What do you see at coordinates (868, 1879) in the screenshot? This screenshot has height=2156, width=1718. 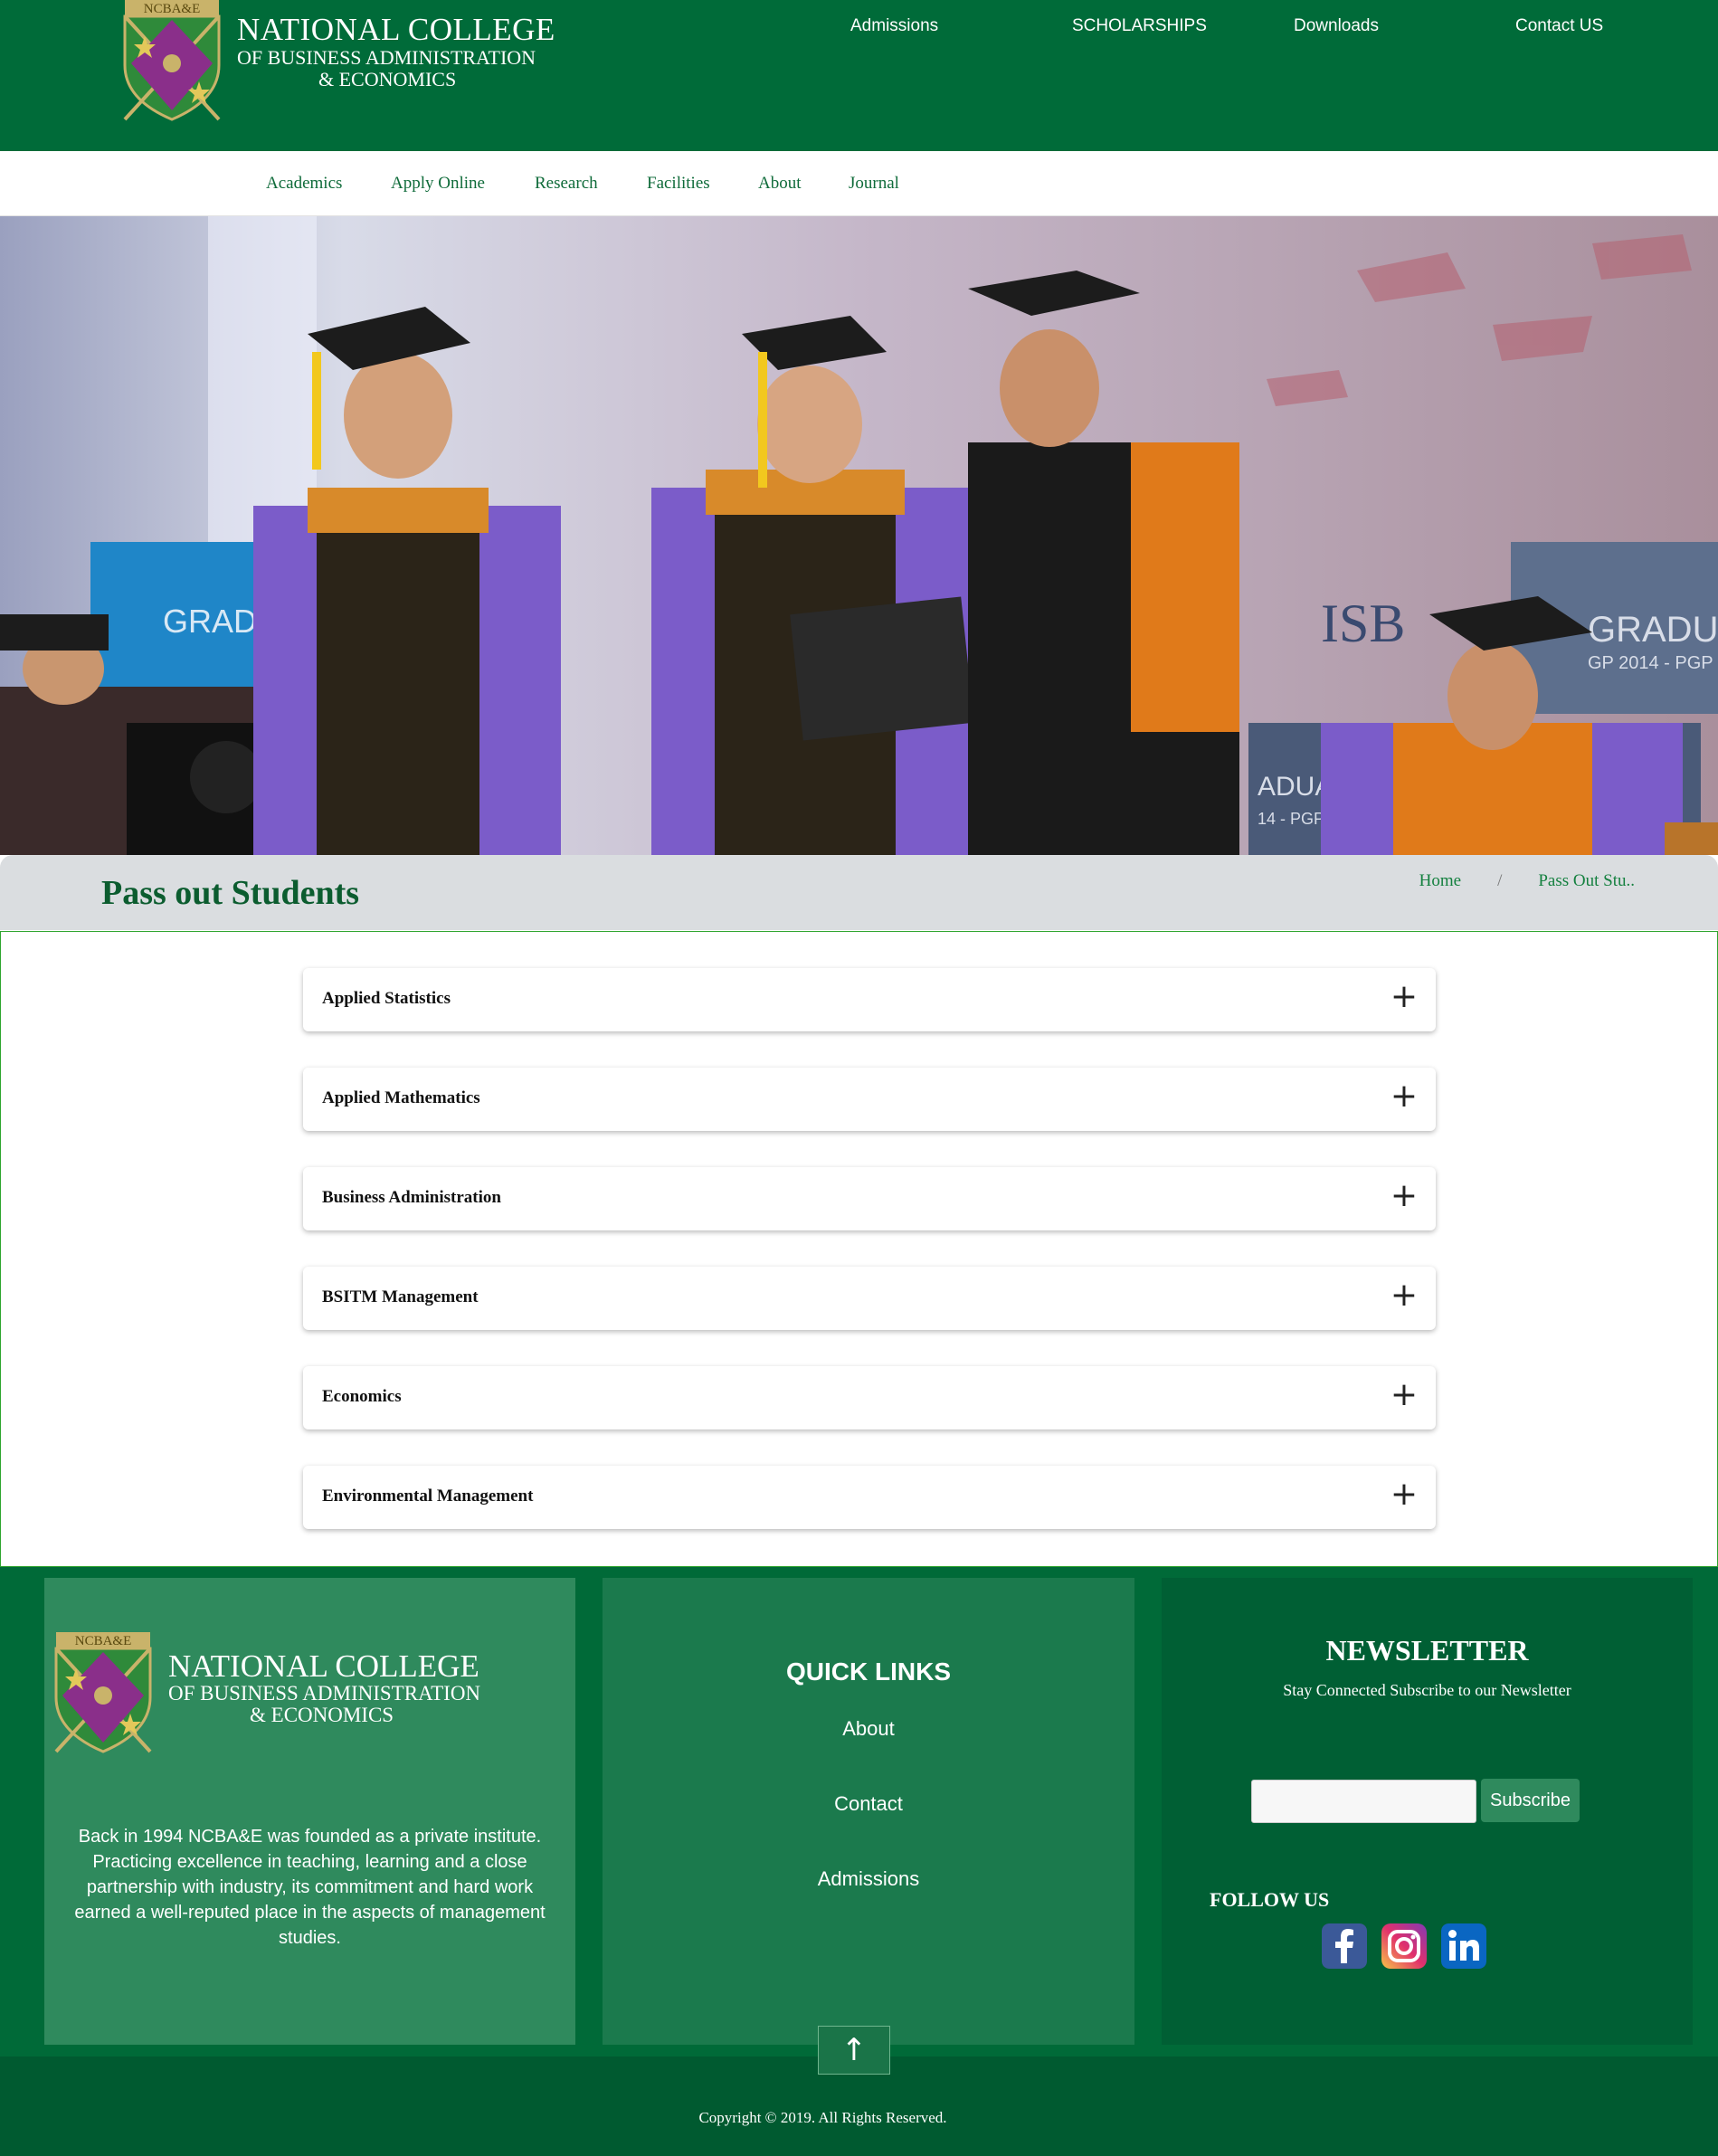 I see `quick-link-admissions: Admissions` at bounding box center [868, 1879].